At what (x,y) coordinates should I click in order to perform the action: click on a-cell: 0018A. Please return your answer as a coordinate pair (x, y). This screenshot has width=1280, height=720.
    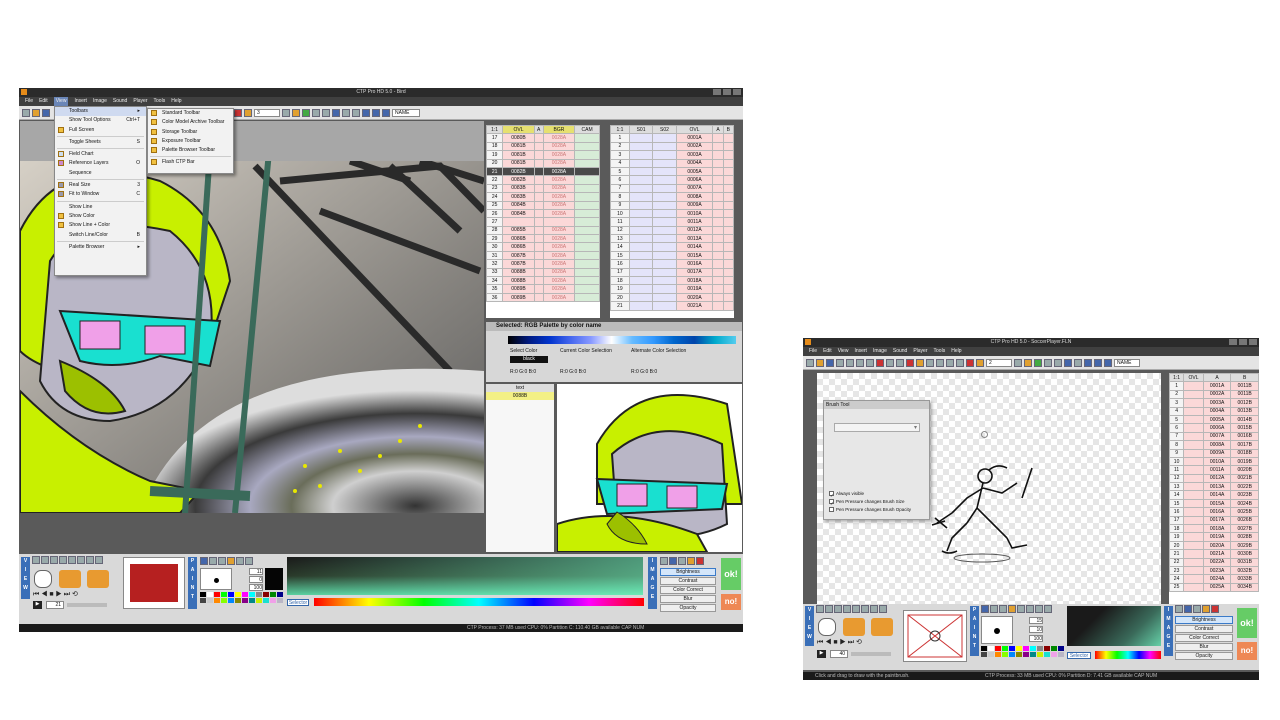
    Looking at the image, I should click on (1217, 529).